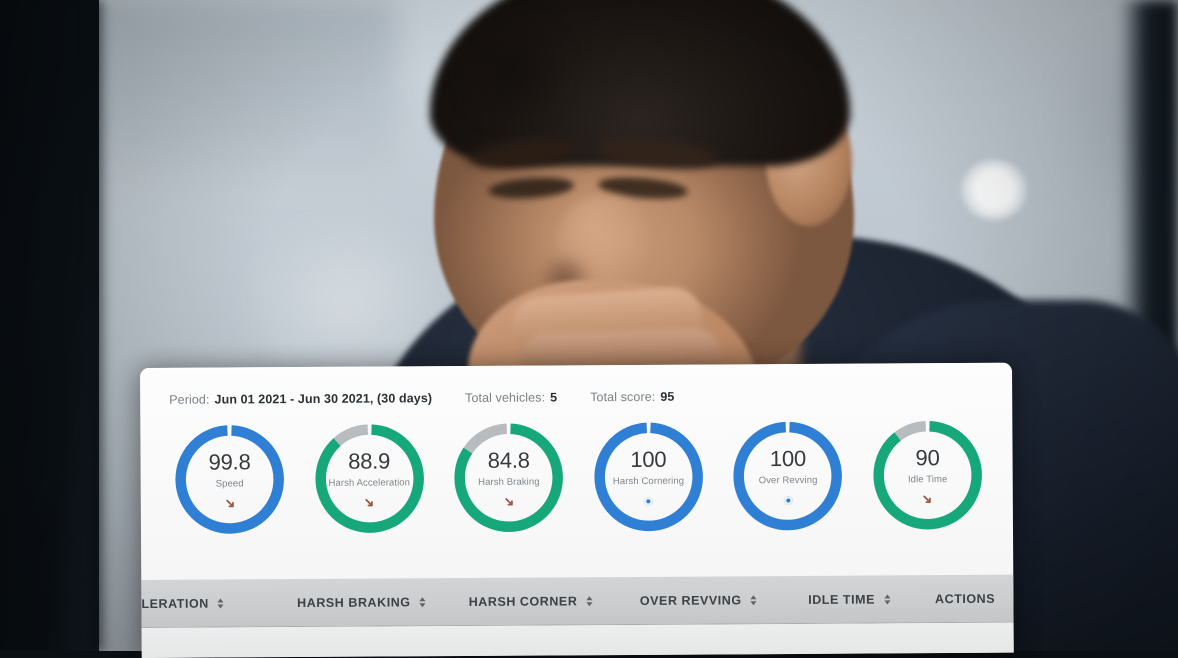 The image size is (1178, 658). Describe the element at coordinates (623, 397) in the screenshot. I see `total-score-label: Total score:` at that location.